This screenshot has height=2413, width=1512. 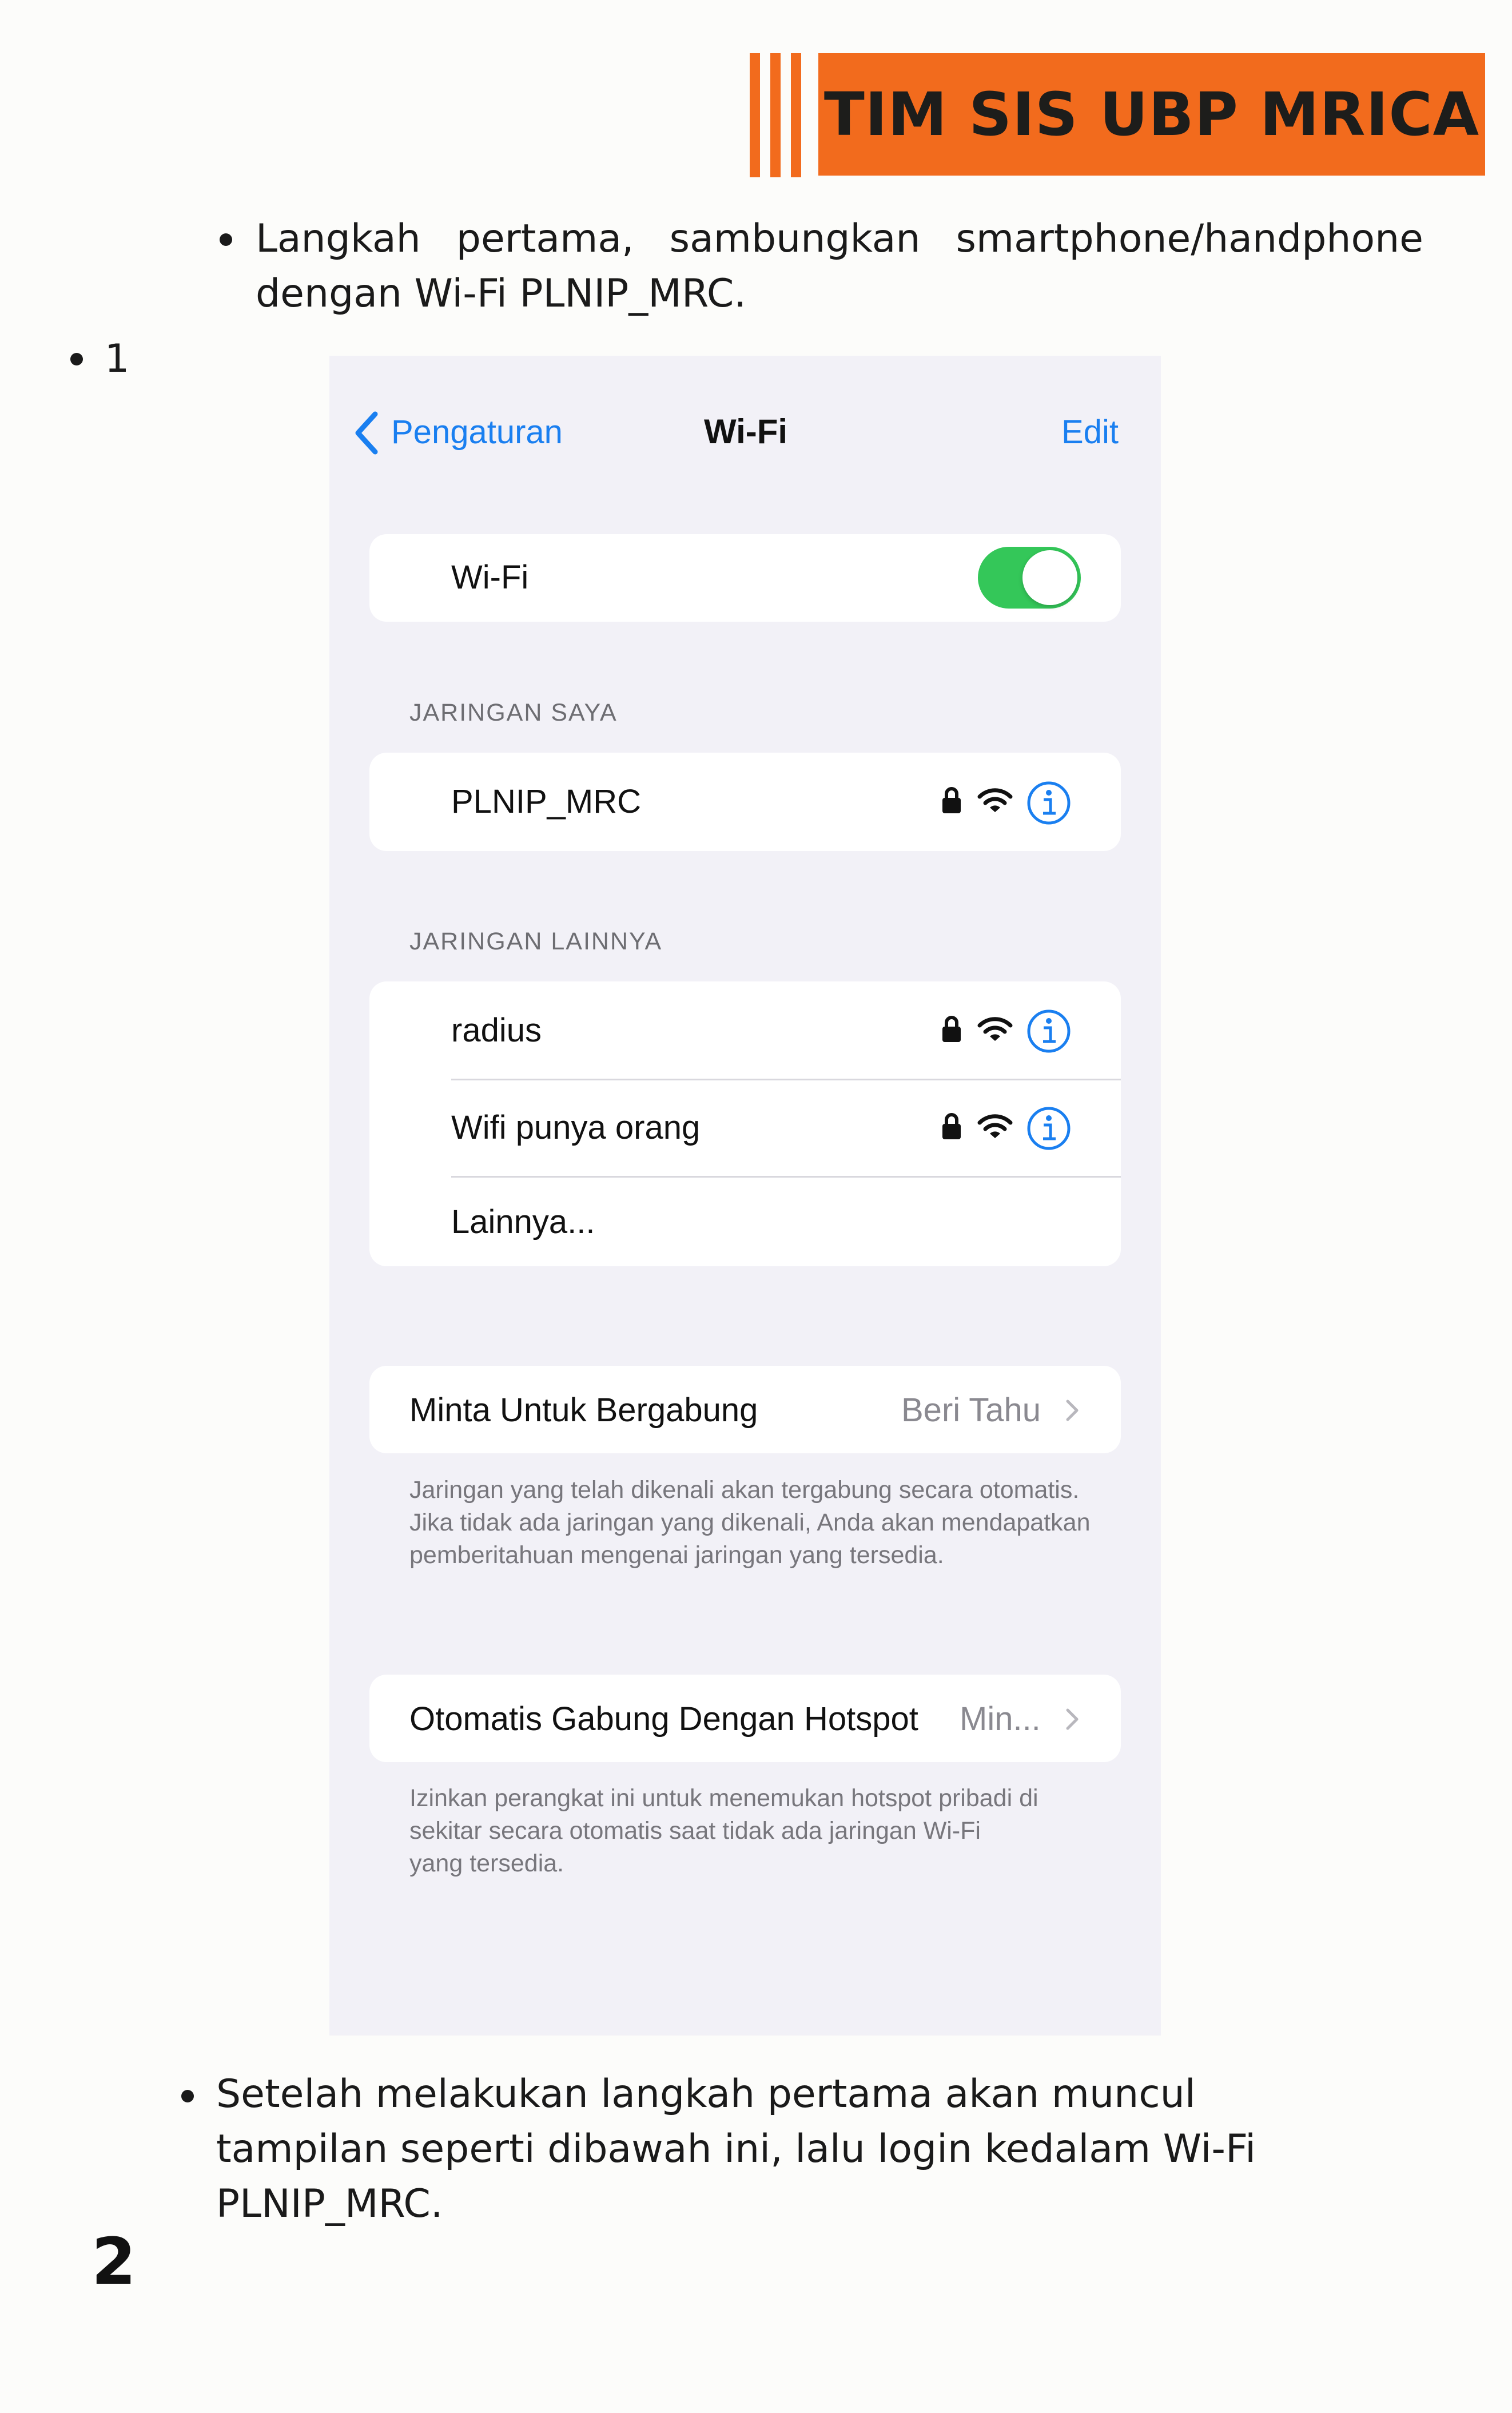 I want to click on wifi-toggle-switch, so click(x=1029, y=578).